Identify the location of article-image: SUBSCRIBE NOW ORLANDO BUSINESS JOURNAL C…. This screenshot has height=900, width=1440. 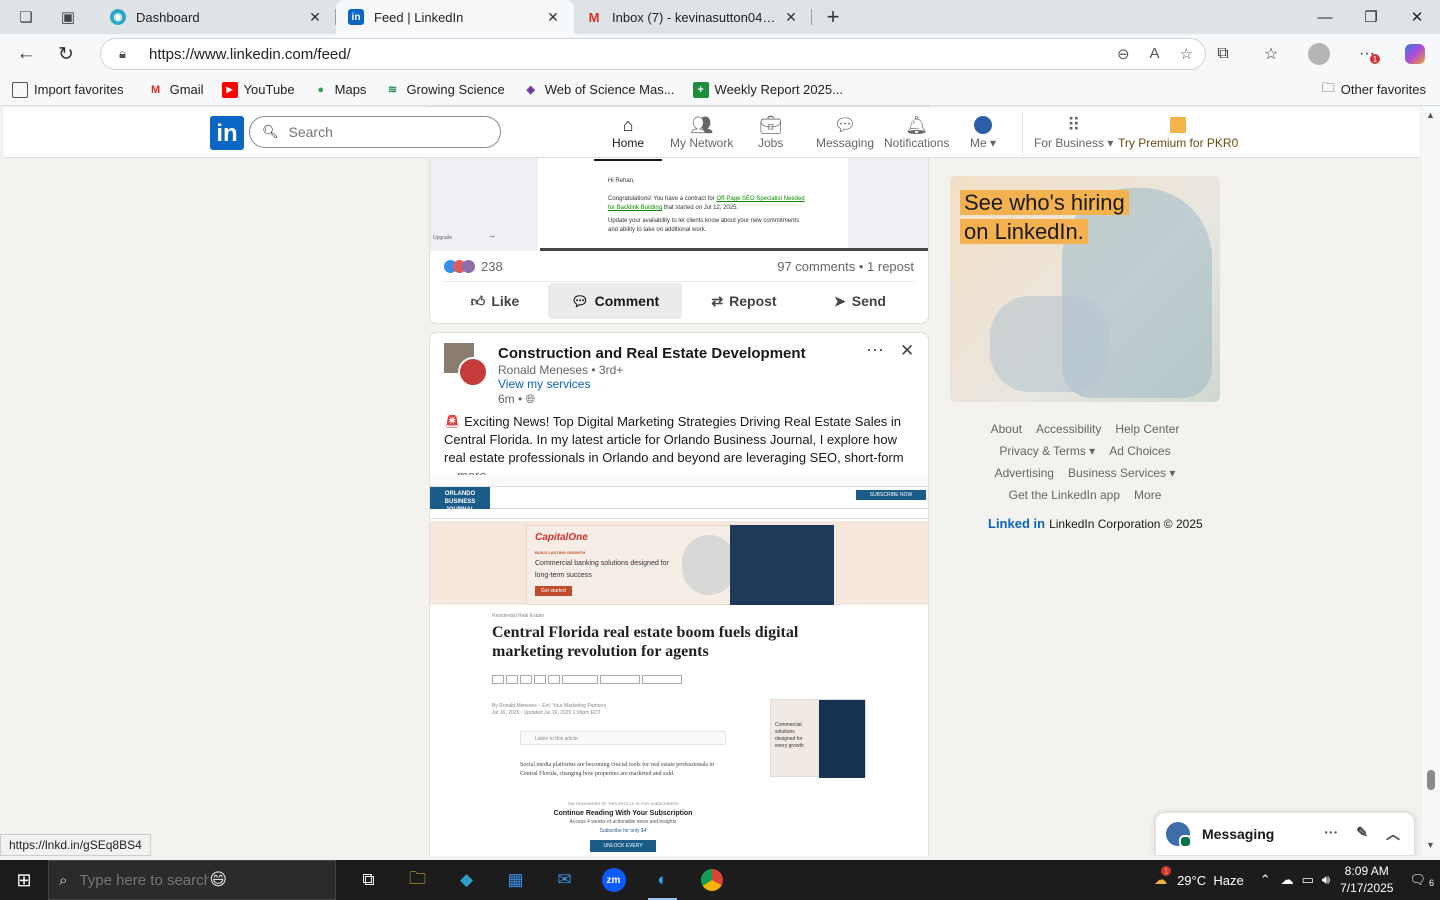
(679, 665).